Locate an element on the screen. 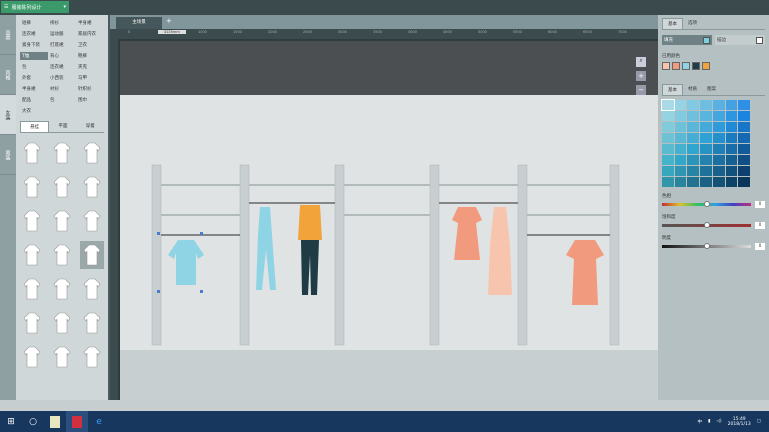  stroke-color-swatch is located at coordinates (759, 40).